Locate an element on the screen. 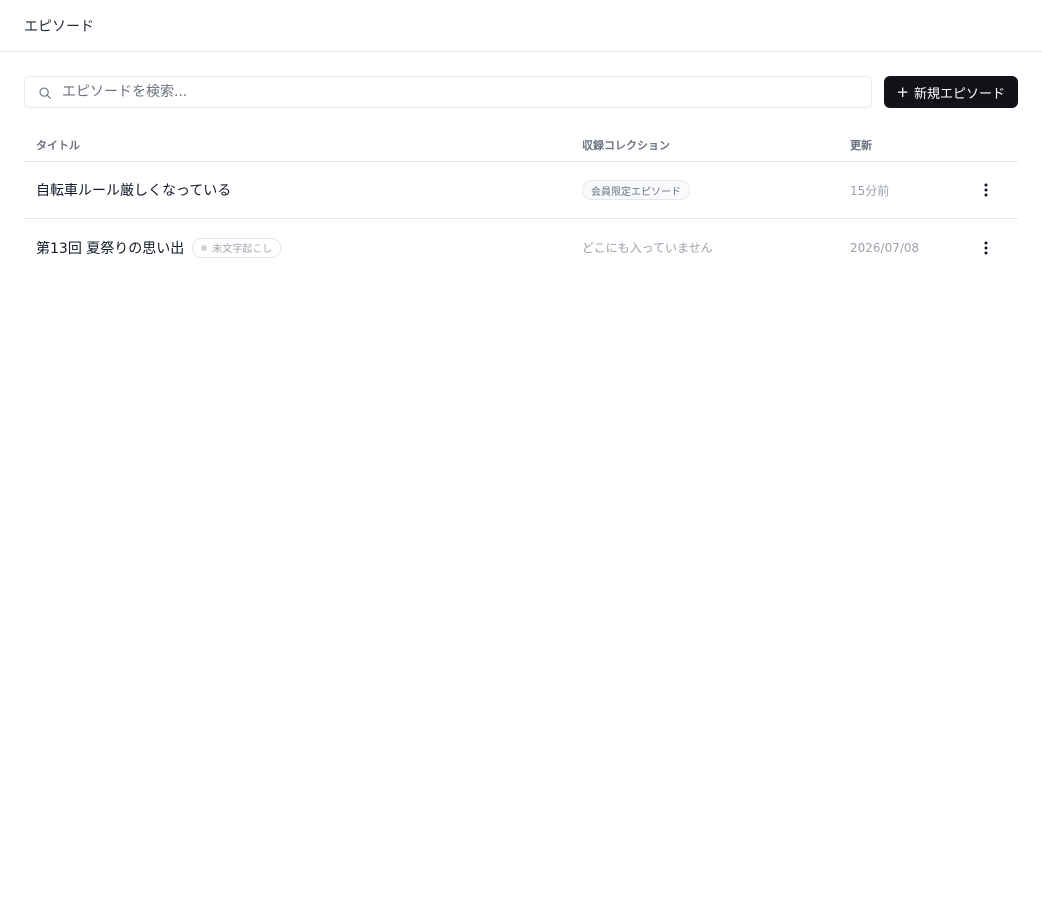 This screenshot has height=920, width=1042. status-dot-icon is located at coordinates (204, 247).